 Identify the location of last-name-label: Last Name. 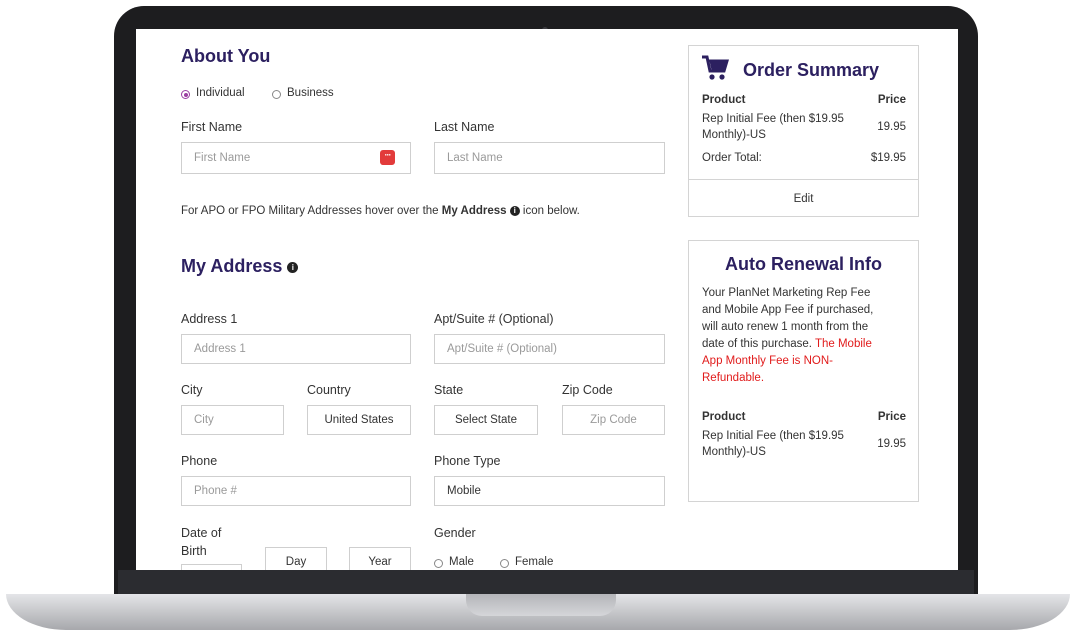
(464, 127).